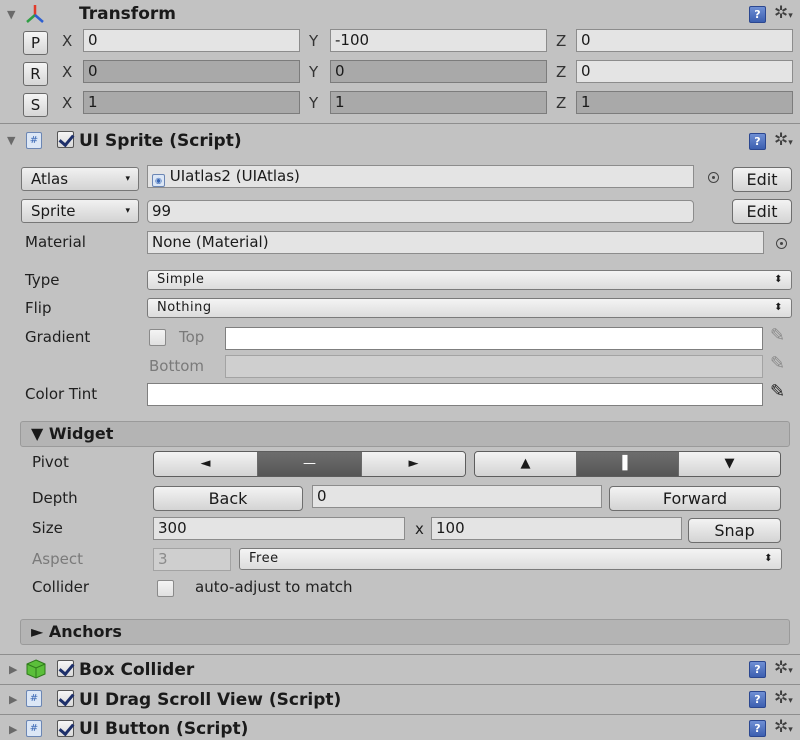  Describe the element at coordinates (762, 211) in the screenshot. I see `sprite-edit-button: Edit` at that location.